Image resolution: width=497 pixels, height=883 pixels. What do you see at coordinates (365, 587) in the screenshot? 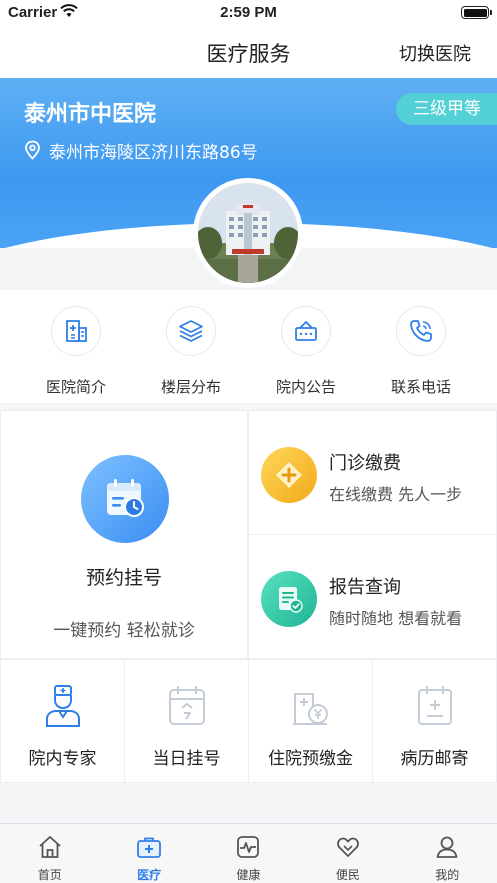
I see `report-title: 报告查询` at bounding box center [365, 587].